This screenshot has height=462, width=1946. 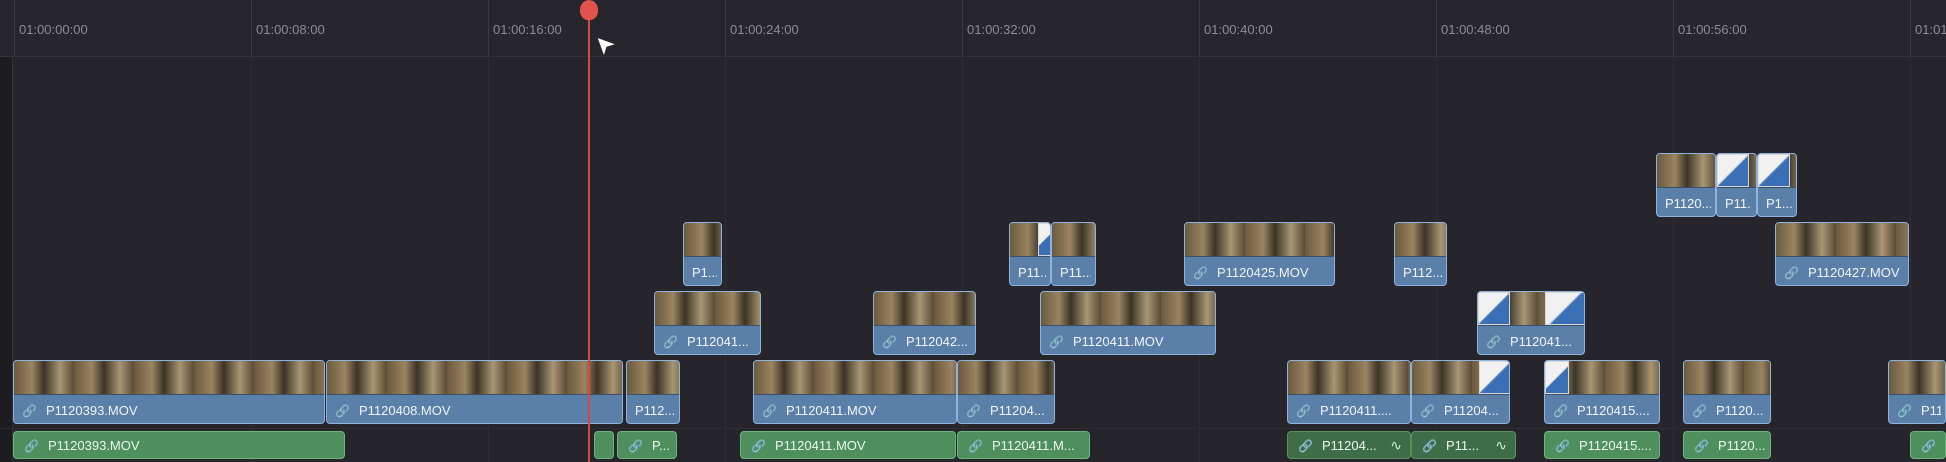 What do you see at coordinates (604, 445) in the screenshot?
I see `audio-clip` at bounding box center [604, 445].